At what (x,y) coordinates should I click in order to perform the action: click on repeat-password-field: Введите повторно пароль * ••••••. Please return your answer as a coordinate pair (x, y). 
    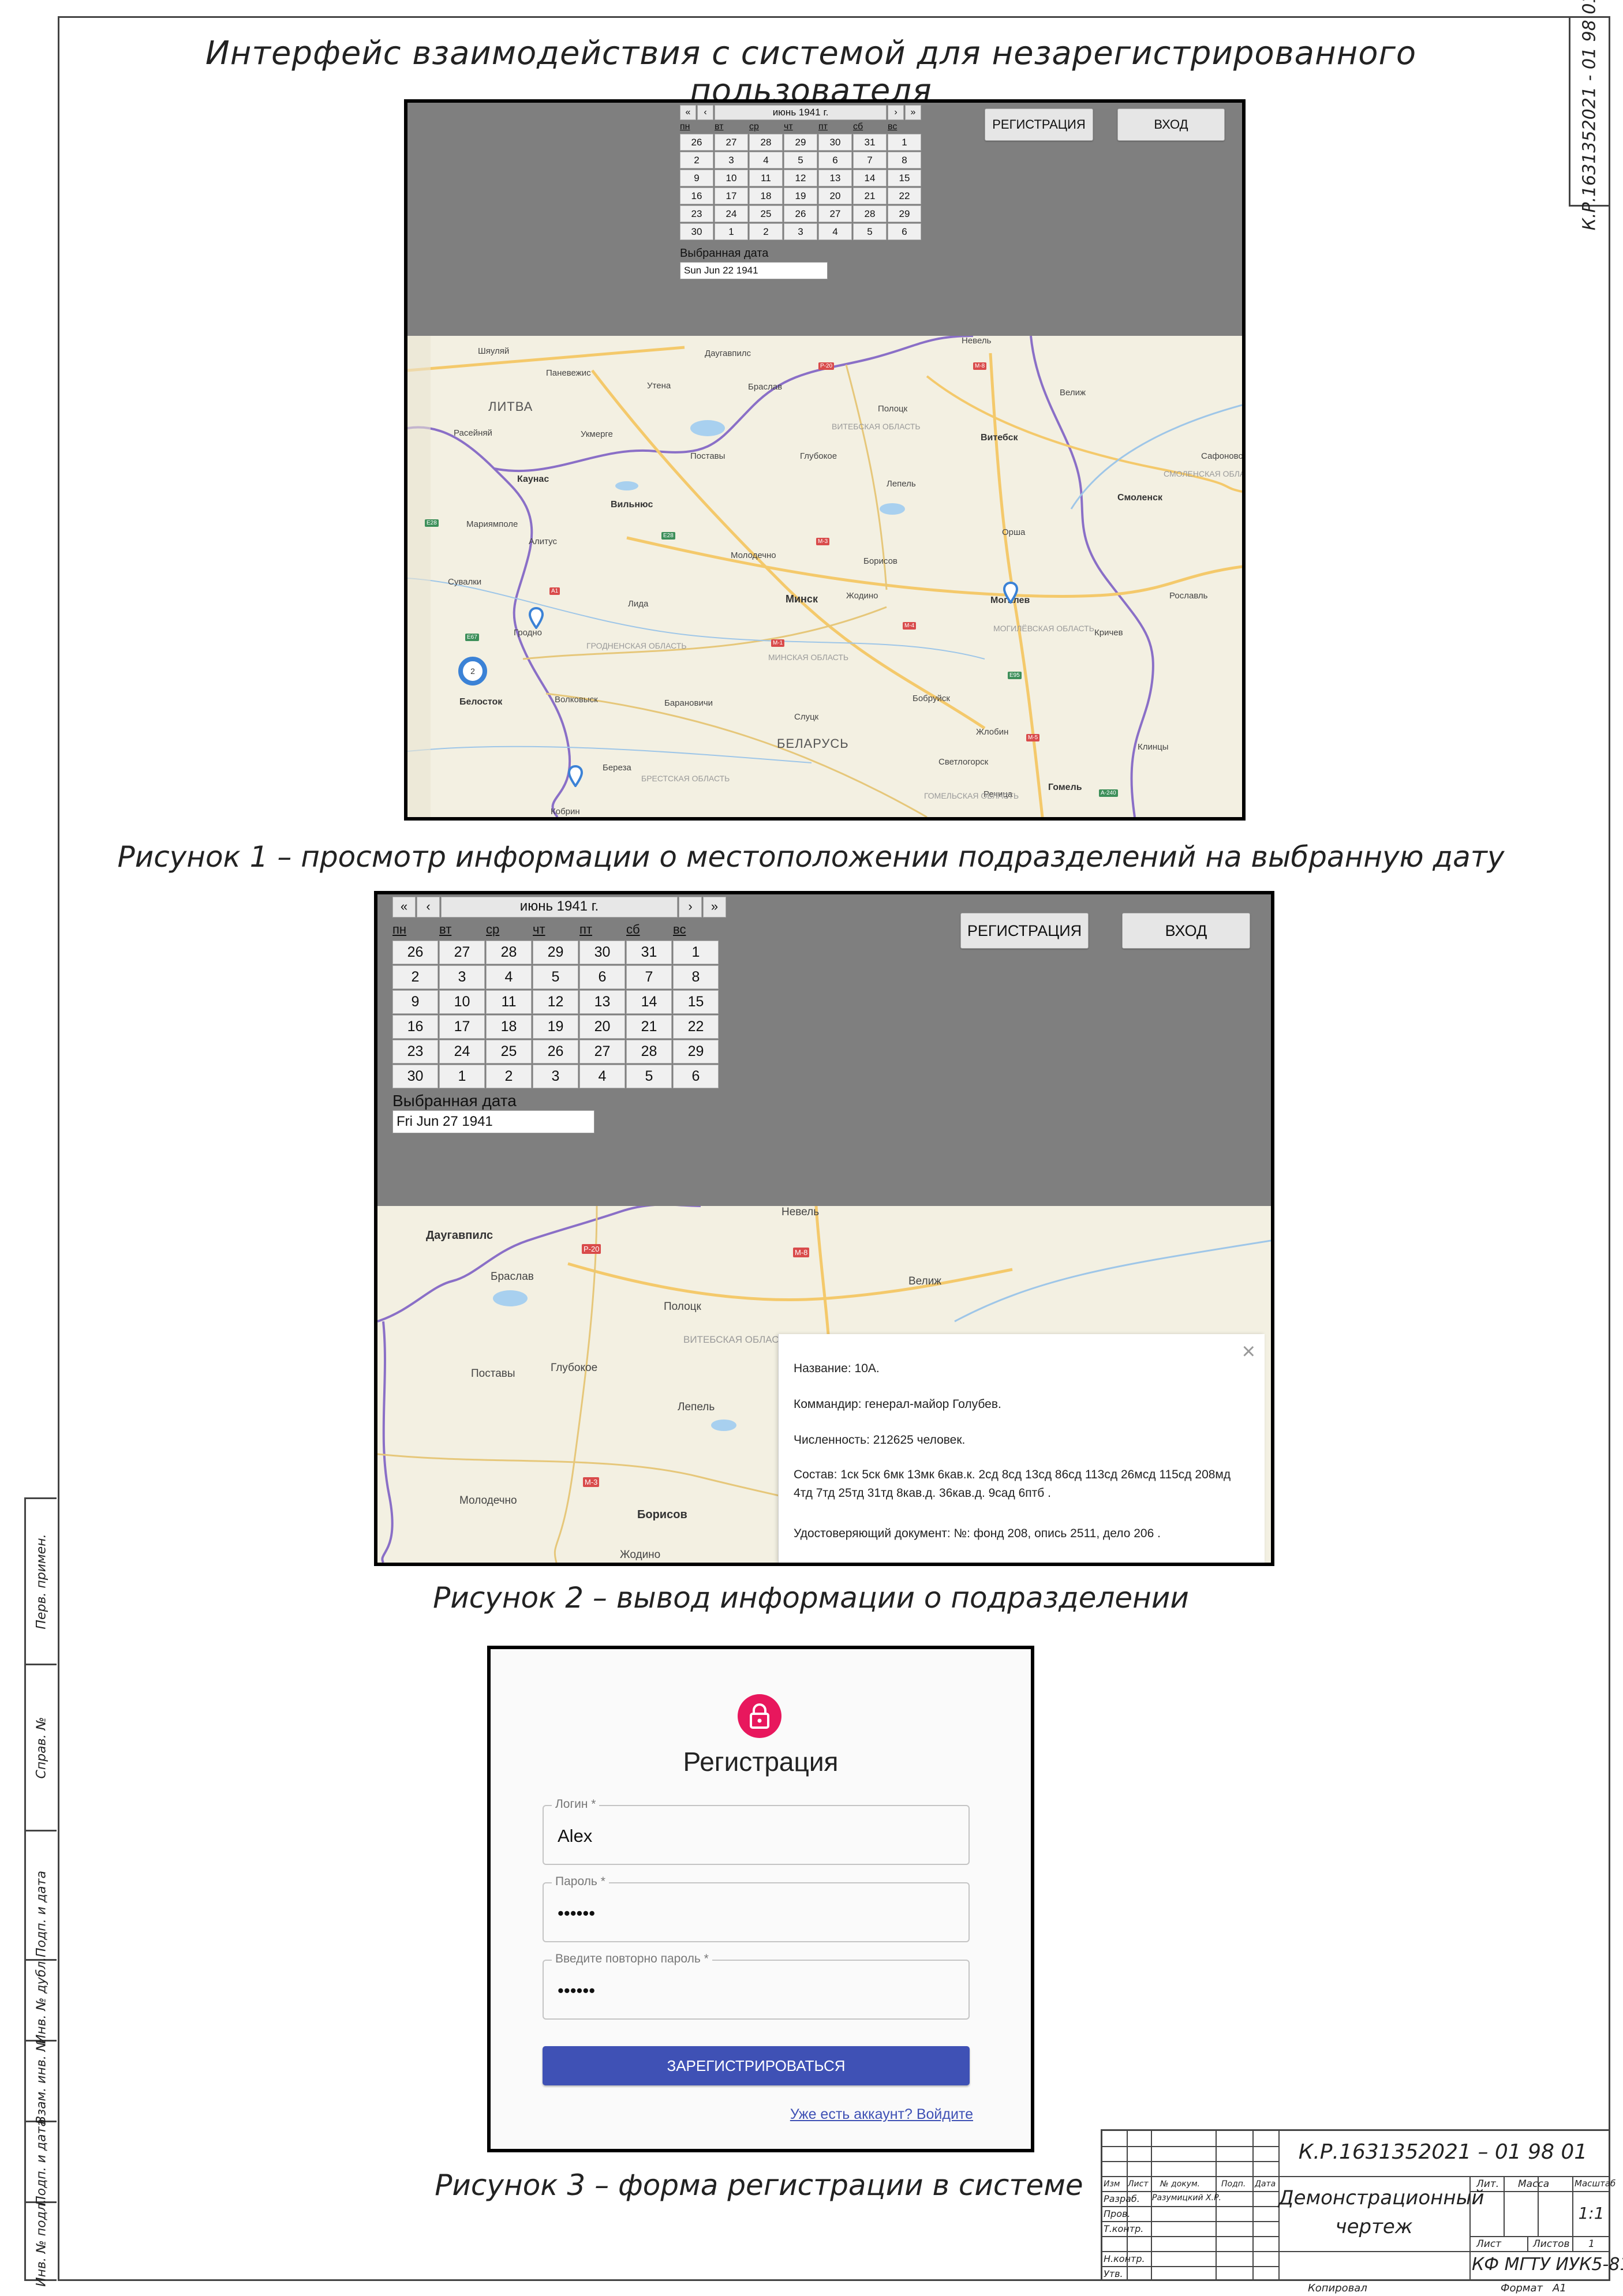
    Looking at the image, I should click on (757, 1986).